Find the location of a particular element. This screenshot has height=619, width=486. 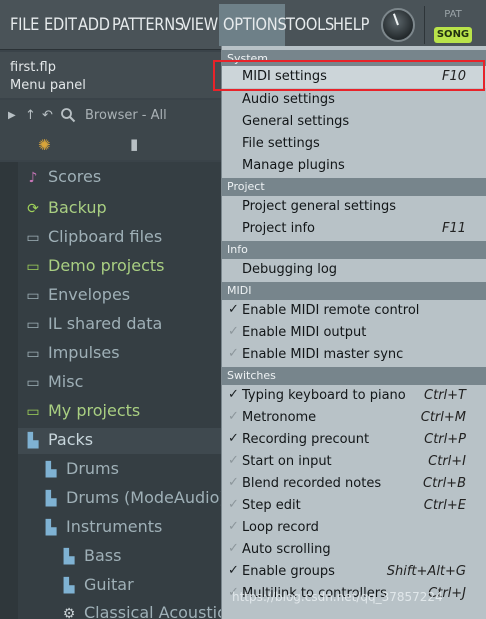

annotation-highlight-box is located at coordinates (349, 75).